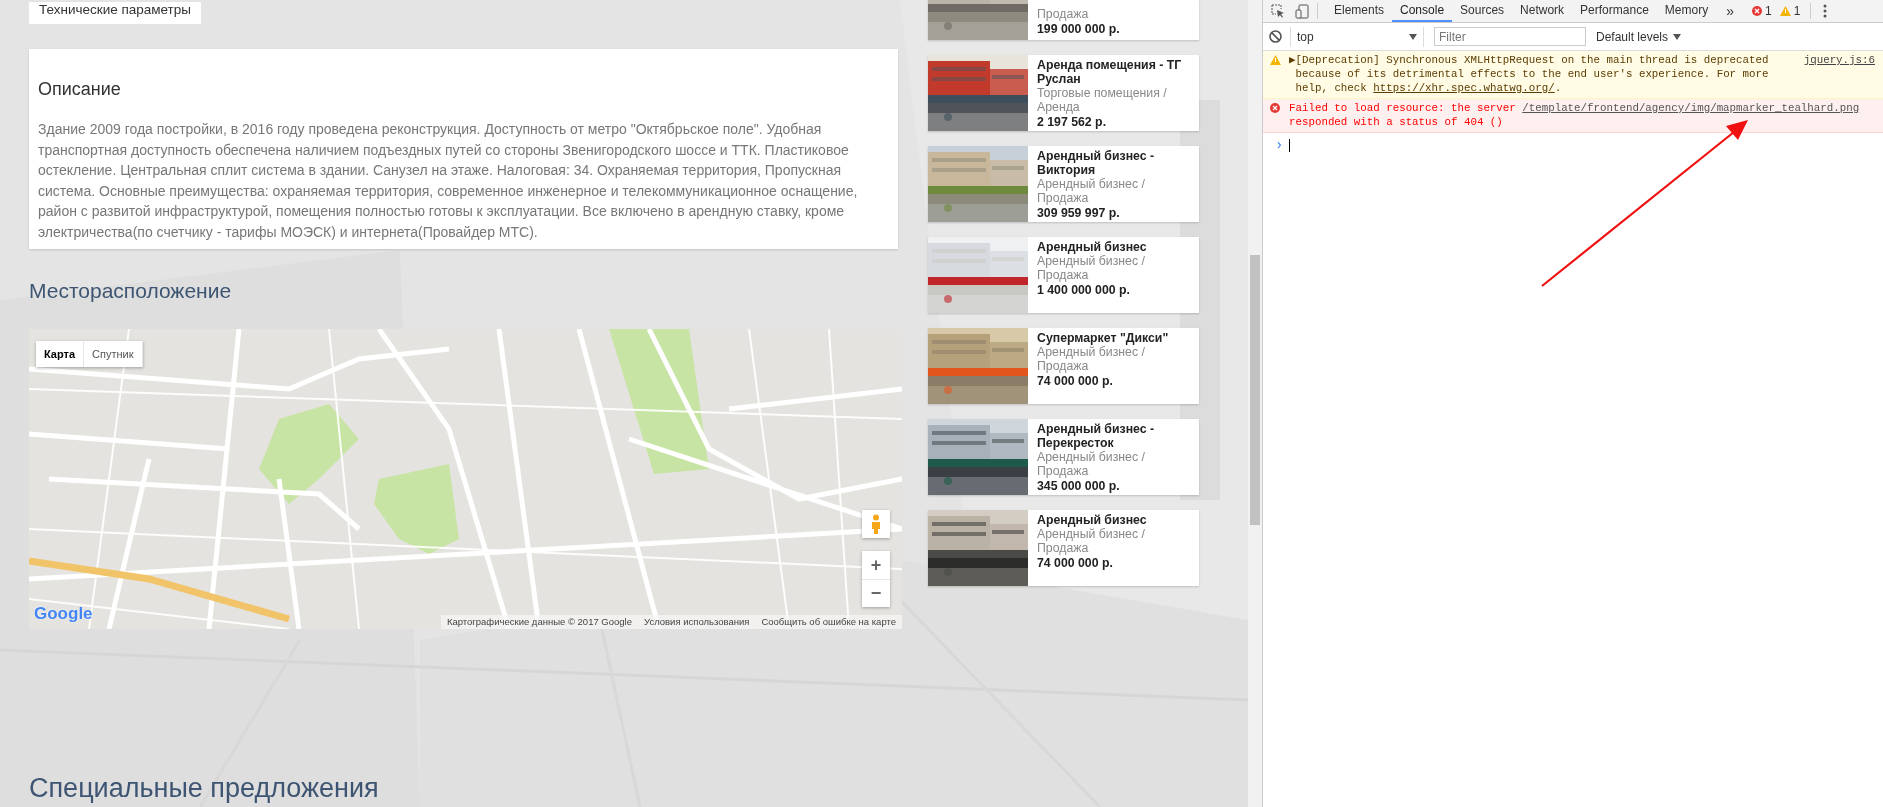 The width and height of the screenshot is (1883, 807). I want to click on inspect-icon, so click(1278, 11).